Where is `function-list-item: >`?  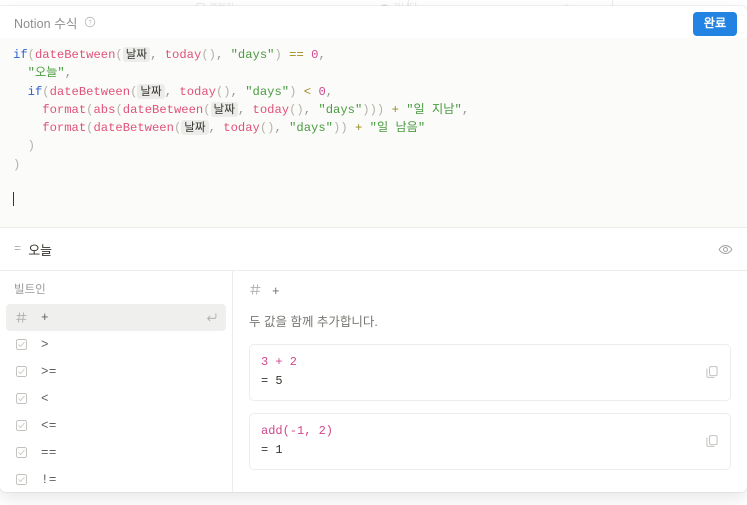 function-list-item: > is located at coordinates (116, 344).